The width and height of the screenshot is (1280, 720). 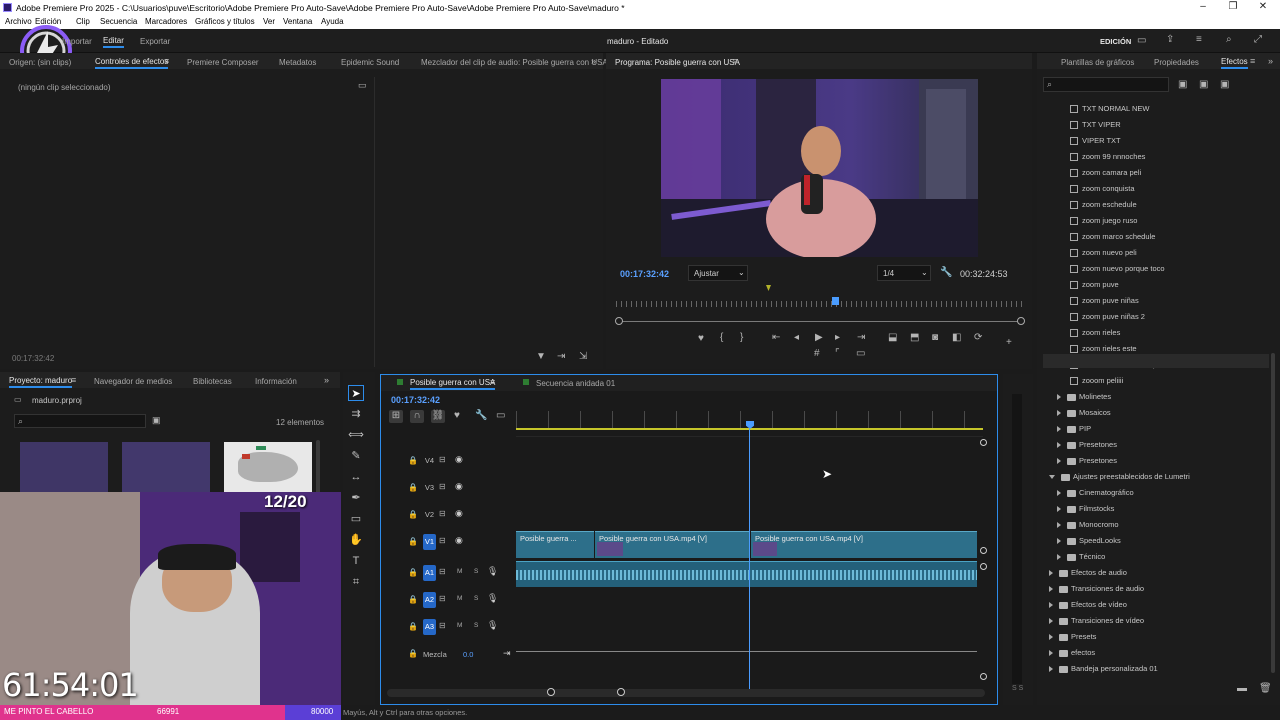 What do you see at coordinates (1103, 205) in the screenshot?
I see `effects-preset-item: zoom eschedule` at bounding box center [1103, 205].